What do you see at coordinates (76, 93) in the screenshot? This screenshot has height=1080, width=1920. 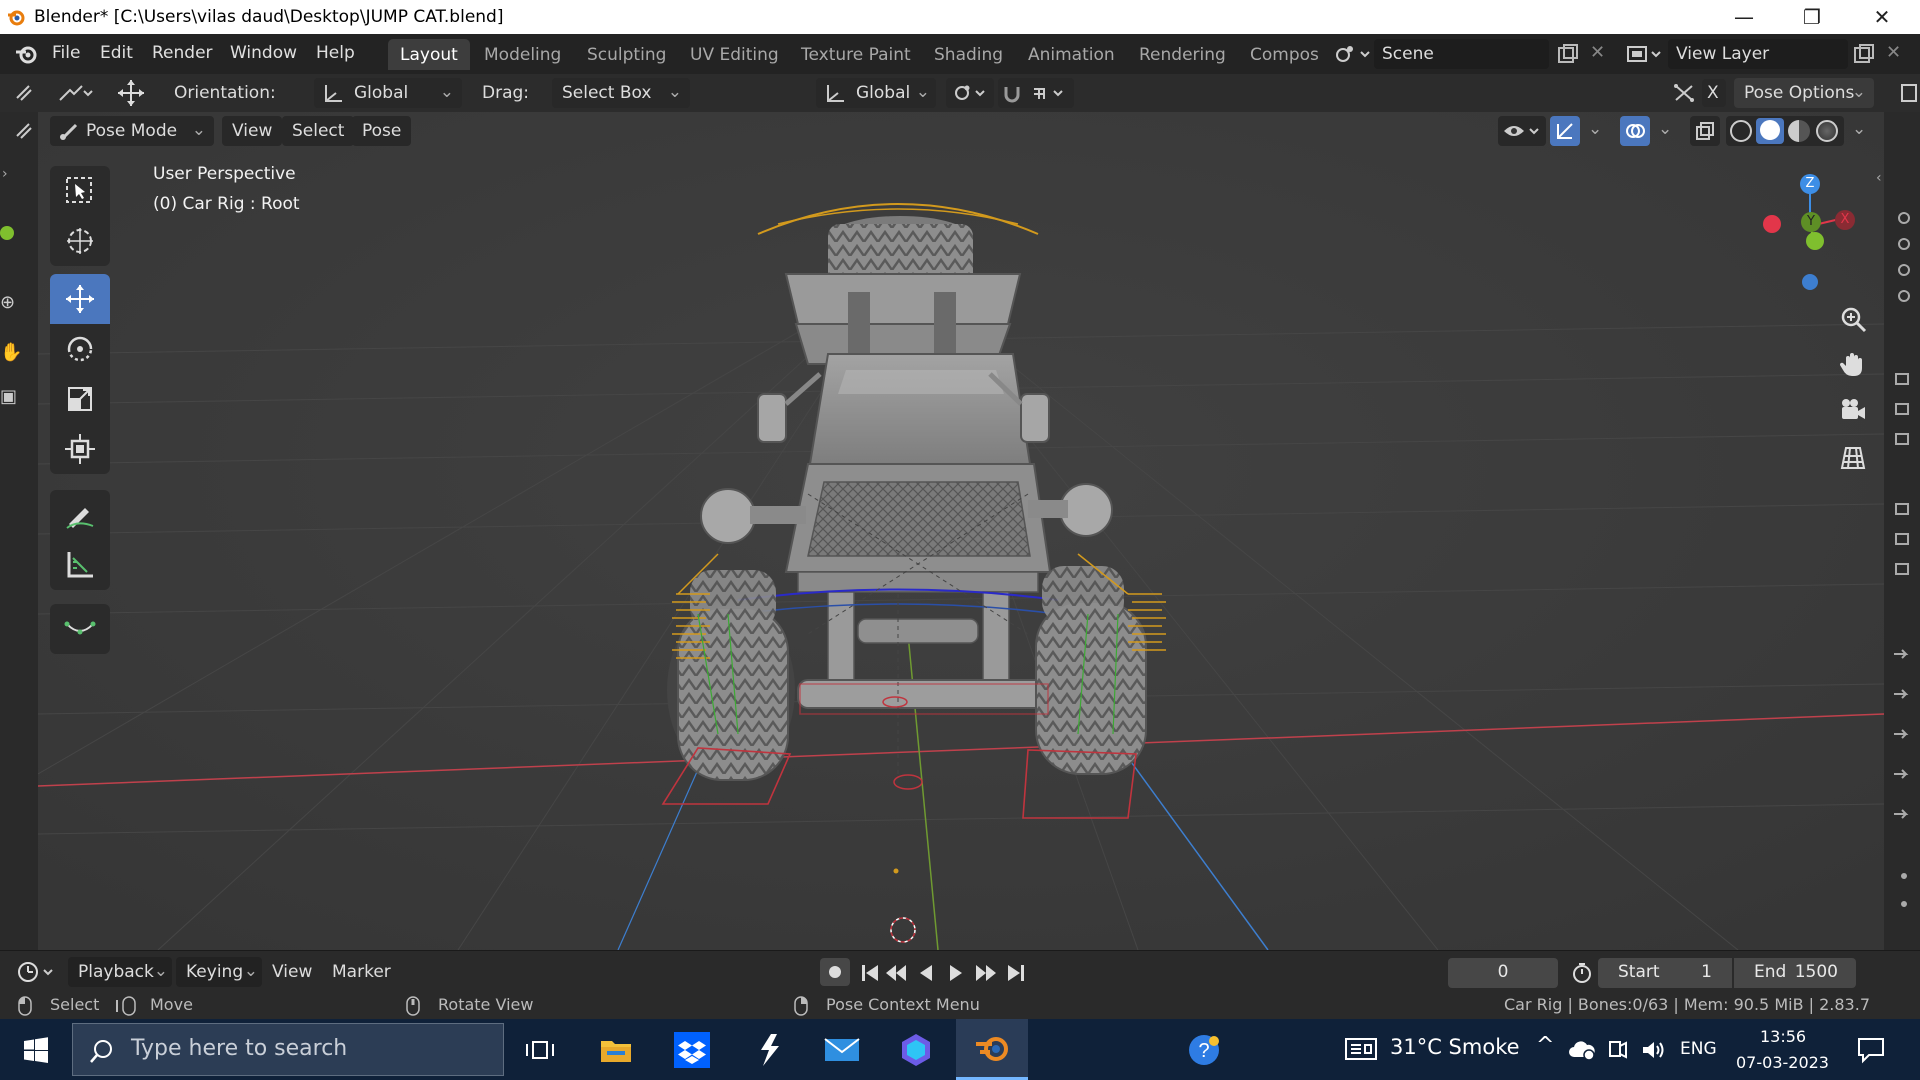 I see `active-tool-icon` at bounding box center [76, 93].